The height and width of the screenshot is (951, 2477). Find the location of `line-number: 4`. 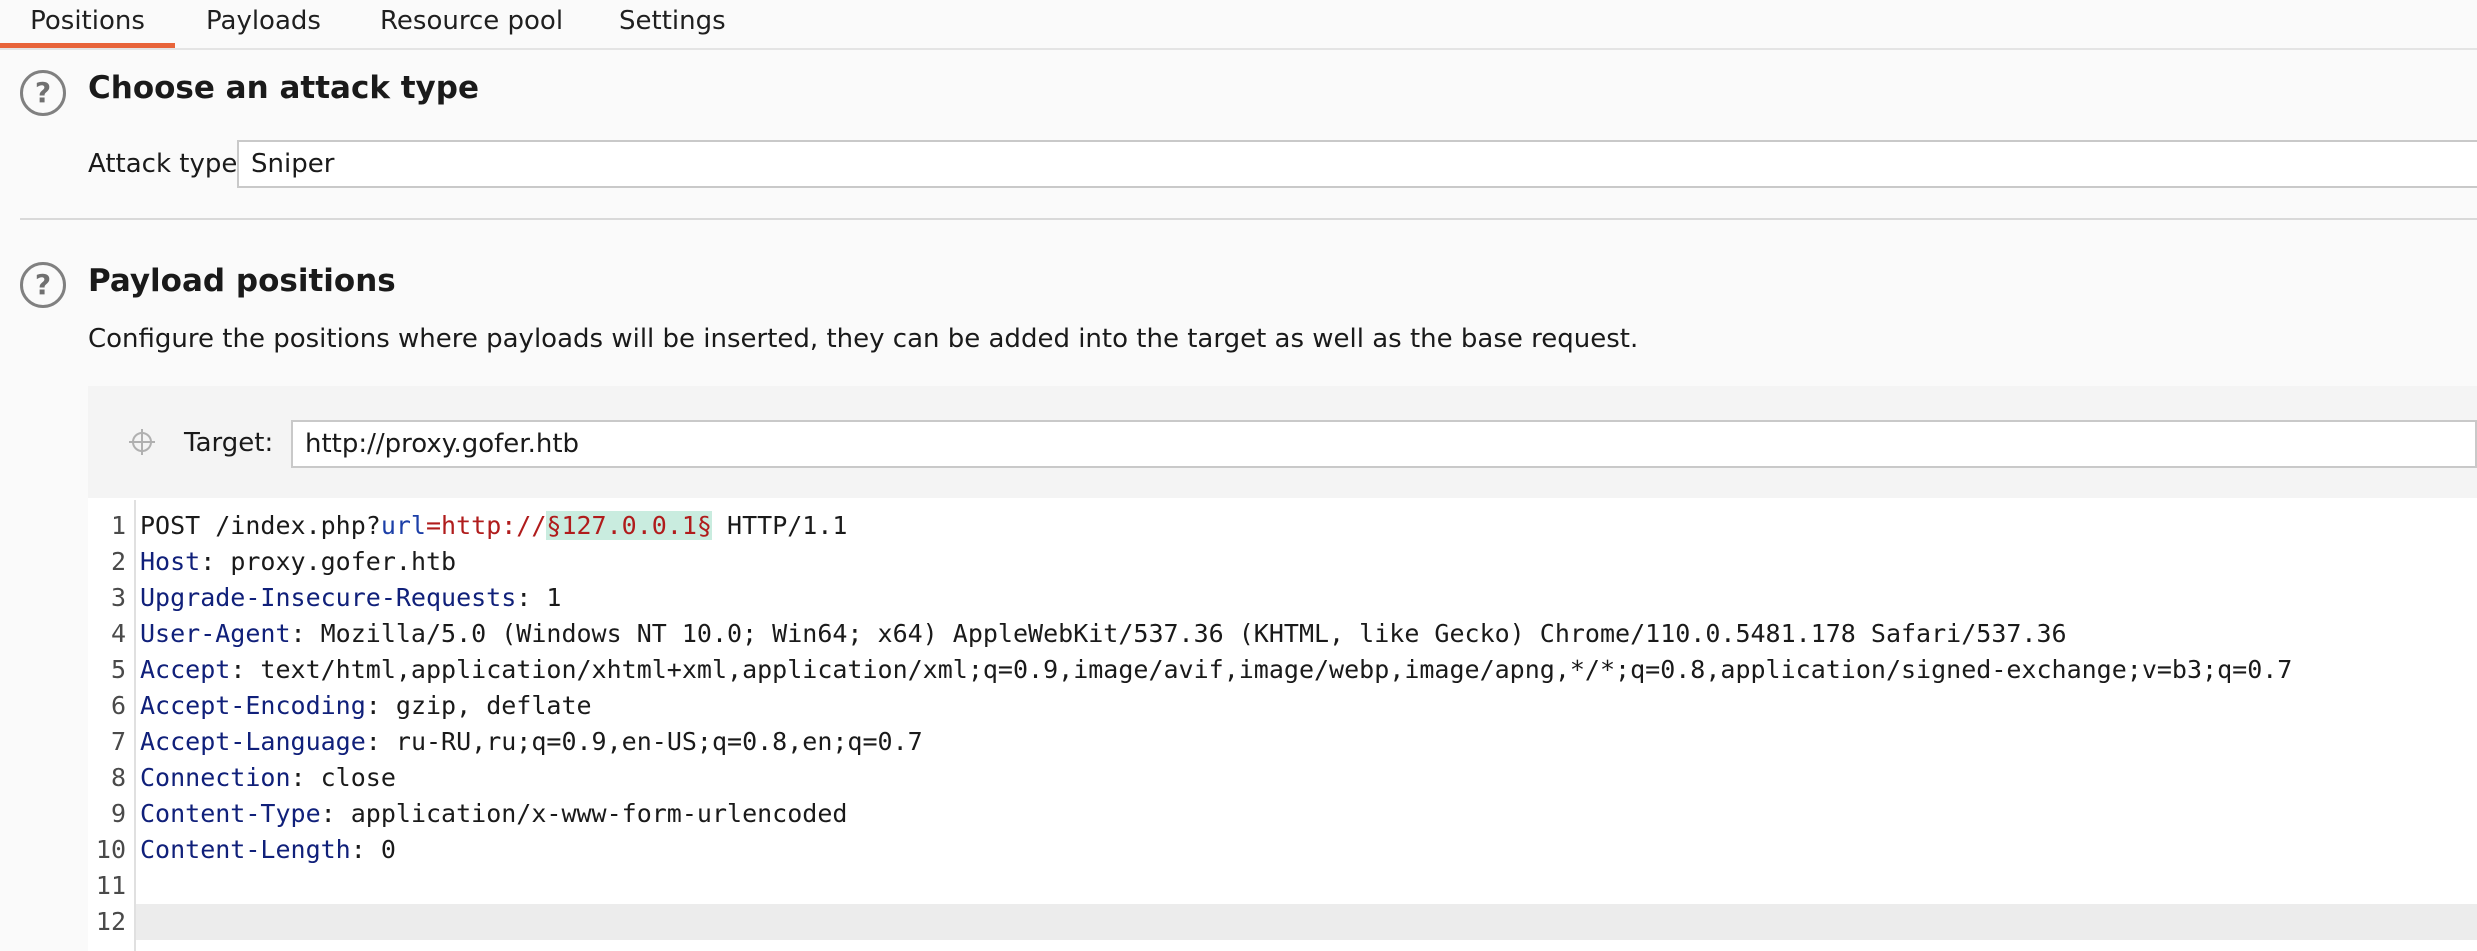

line-number: 4 is located at coordinates (118, 633).